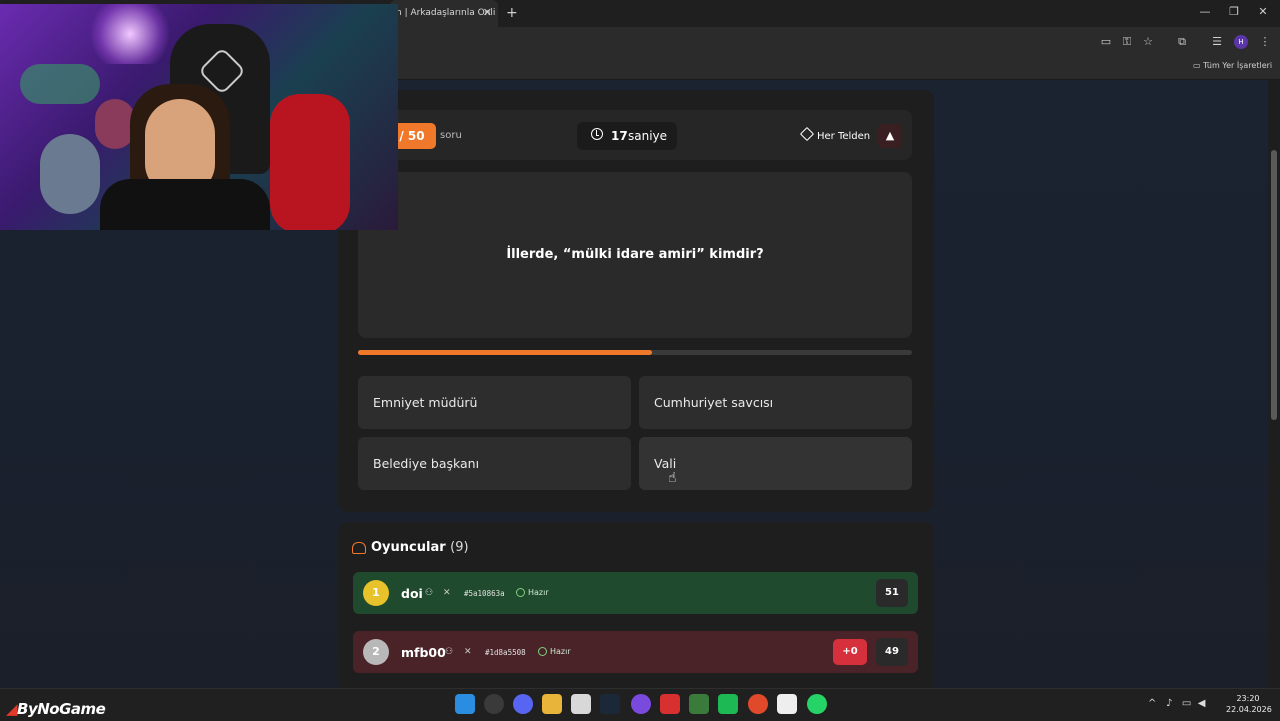  Describe the element at coordinates (610, 704) in the screenshot. I see `steam-icon` at that location.